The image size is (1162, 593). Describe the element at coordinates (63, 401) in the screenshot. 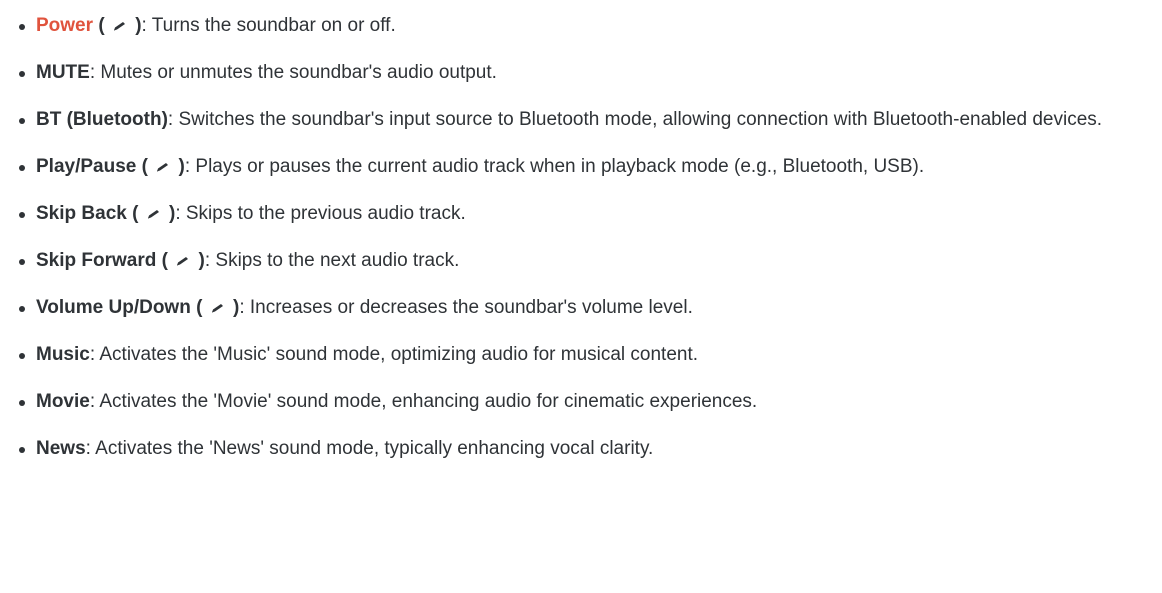

I see `item-term: Movie` at that location.